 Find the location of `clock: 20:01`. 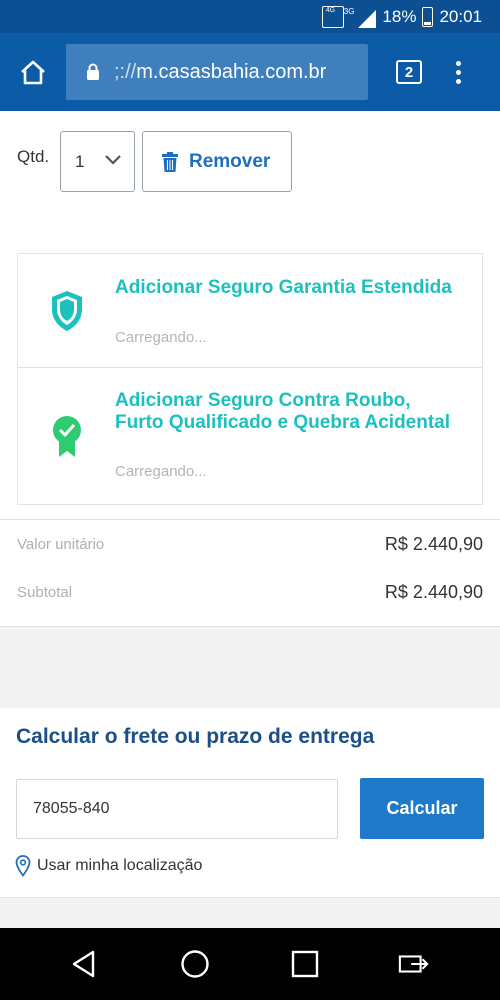

clock: 20:01 is located at coordinates (460, 16).